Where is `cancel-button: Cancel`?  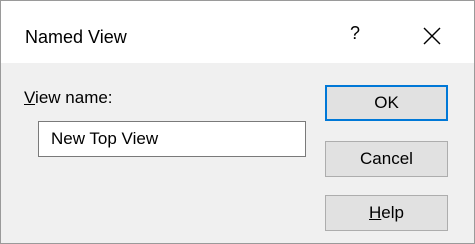 cancel-button: Cancel is located at coordinates (386, 159).